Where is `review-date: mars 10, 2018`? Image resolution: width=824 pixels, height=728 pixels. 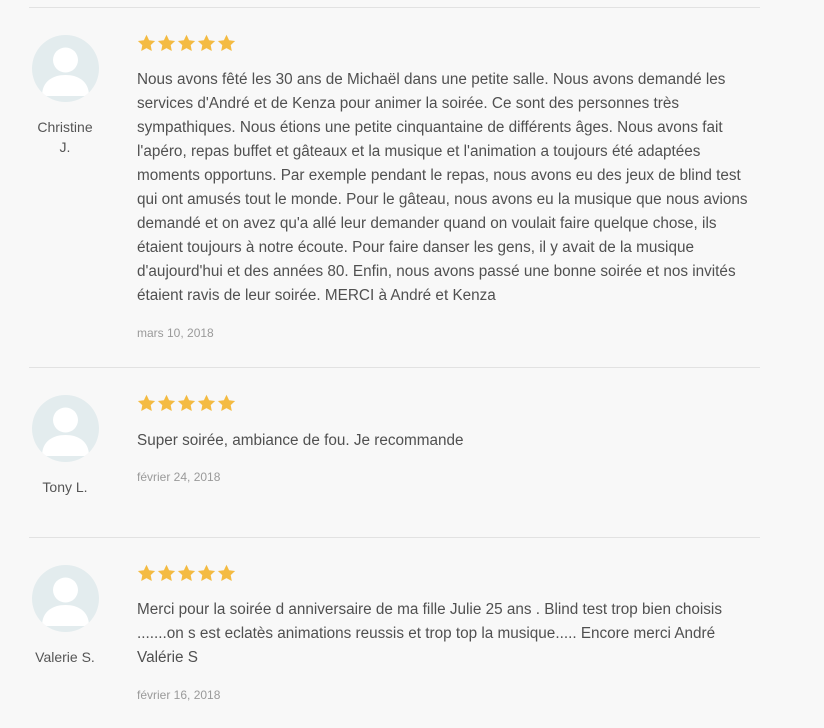 review-date: mars 10, 2018 is located at coordinates (175, 333).